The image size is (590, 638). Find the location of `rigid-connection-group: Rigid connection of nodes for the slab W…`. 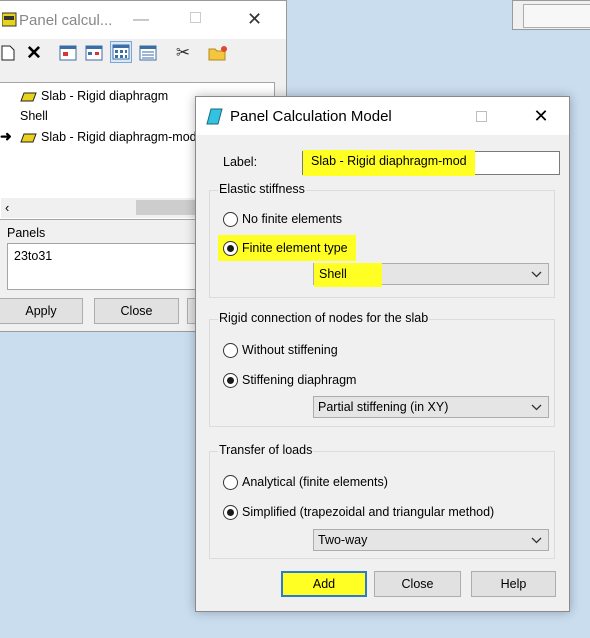

rigid-connection-group: Rigid connection of nodes for the slab W… is located at coordinates (382, 369).